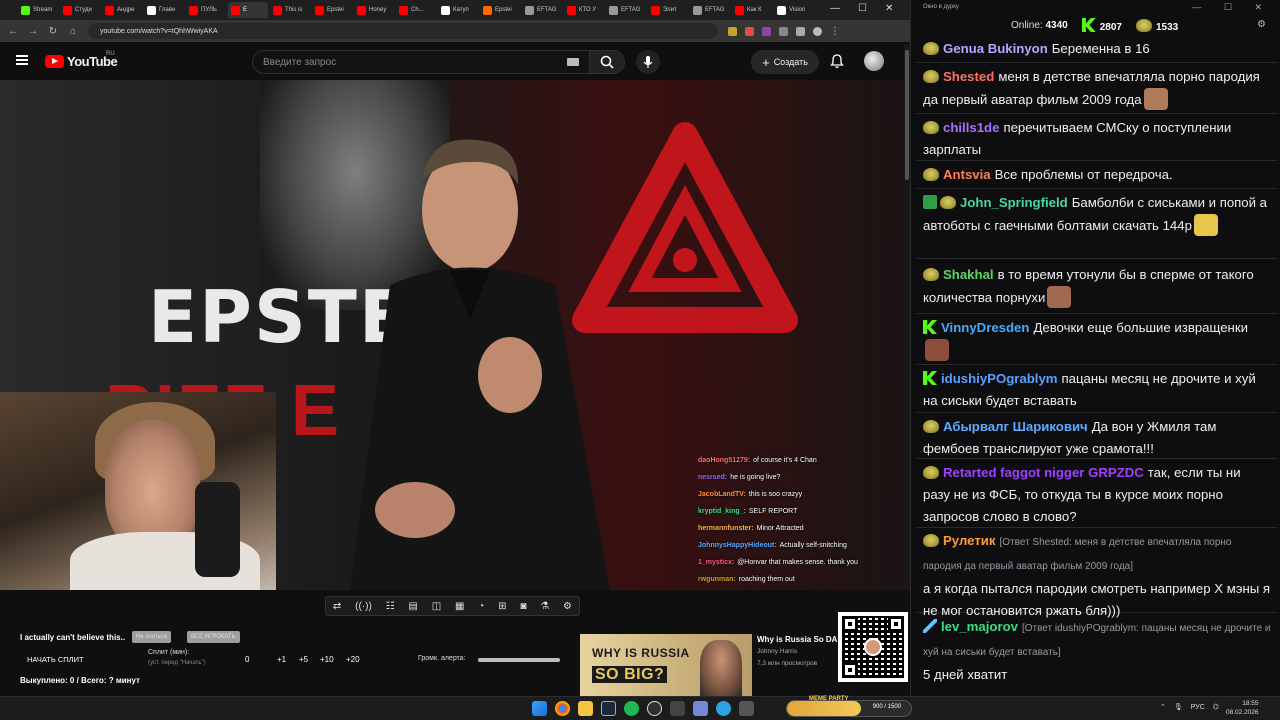 This screenshot has height=720, width=1280. I want to click on start-windows-icon, so click(539, 708).